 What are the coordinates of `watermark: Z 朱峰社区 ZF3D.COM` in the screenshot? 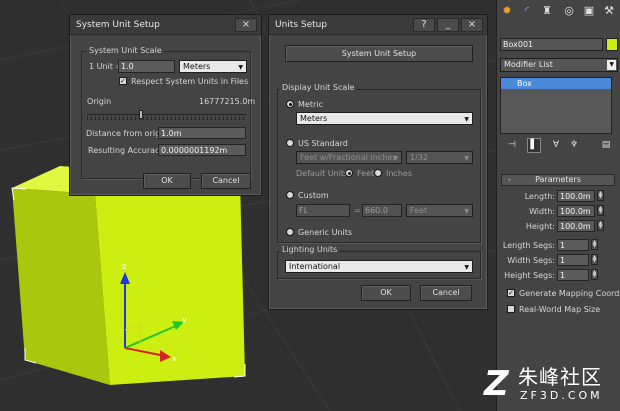 It's located at (549, 385).